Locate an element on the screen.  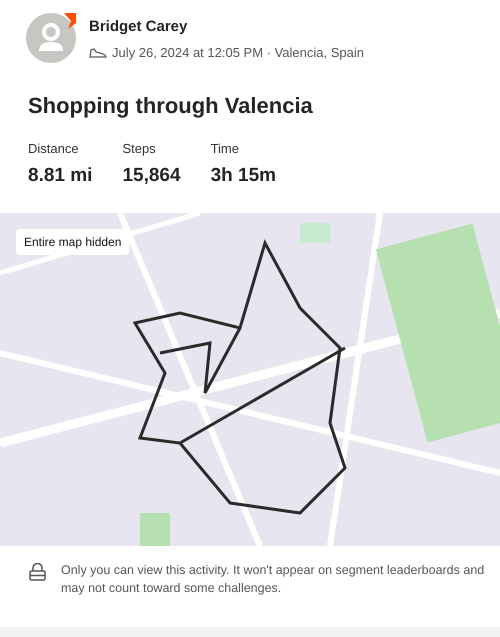
stat-label: Distance is located at coordinates (54, 149).